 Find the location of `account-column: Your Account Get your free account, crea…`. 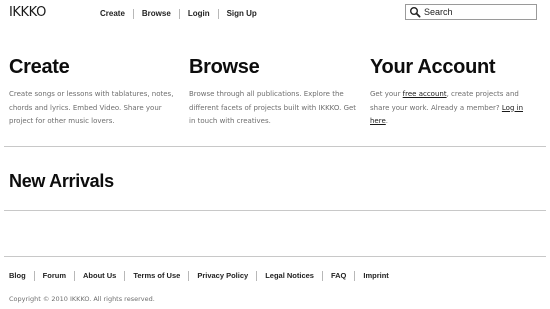

account-column: Your Account Get your free account, crea… is located at coordinates (455, 92).